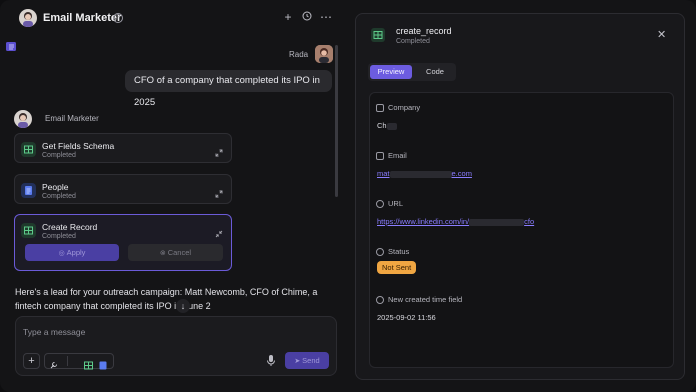 The image size is (696, 392). What do you see at coordinates (67, 361) in the screenshot?
I see `divider` at bounding box center [67, 361].